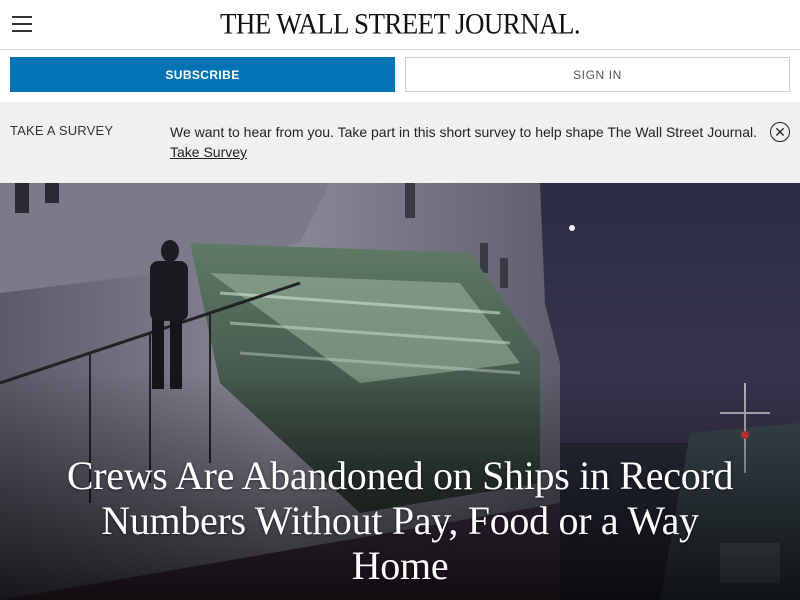 This screenshot has height=600, width=800. I want to click on wsj-logo: THE WALL STREET JOURNAL., so click(400, 24).